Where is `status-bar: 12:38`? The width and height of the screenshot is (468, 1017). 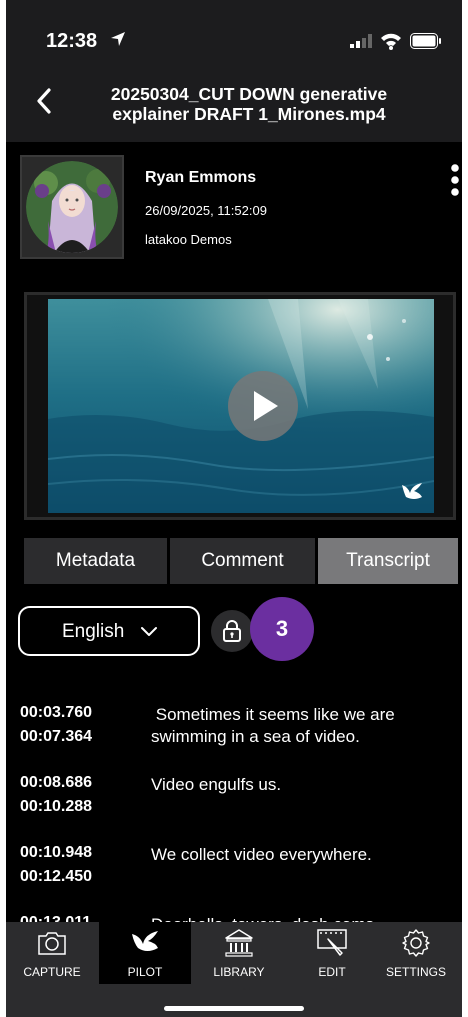
status-bar: 12:38 is located at coordinates (234, 40).